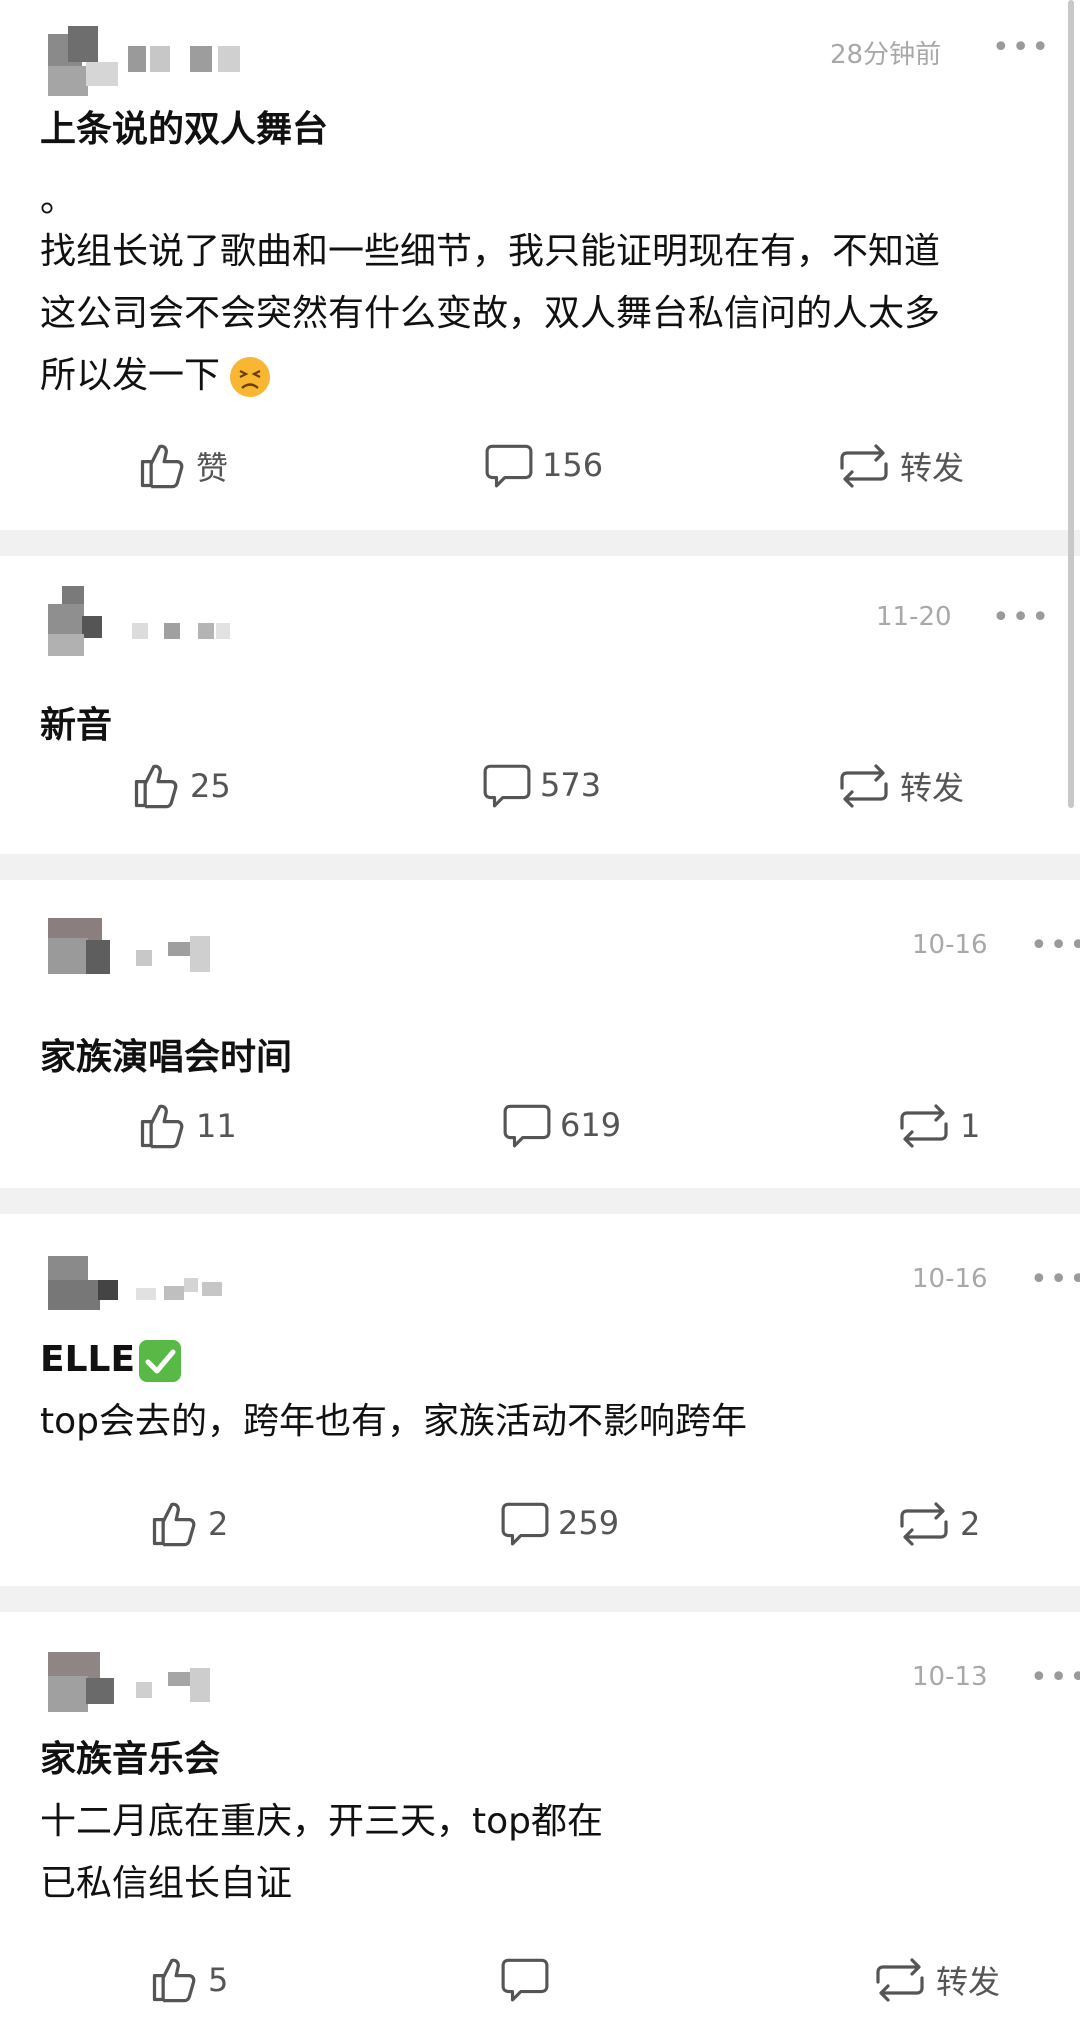 Image resolution: width=1080 pixels, height=2021 pixels. Describe the element at coordinates (589, 1523) in the screenshot. I see `comment-count: 259` at that location.